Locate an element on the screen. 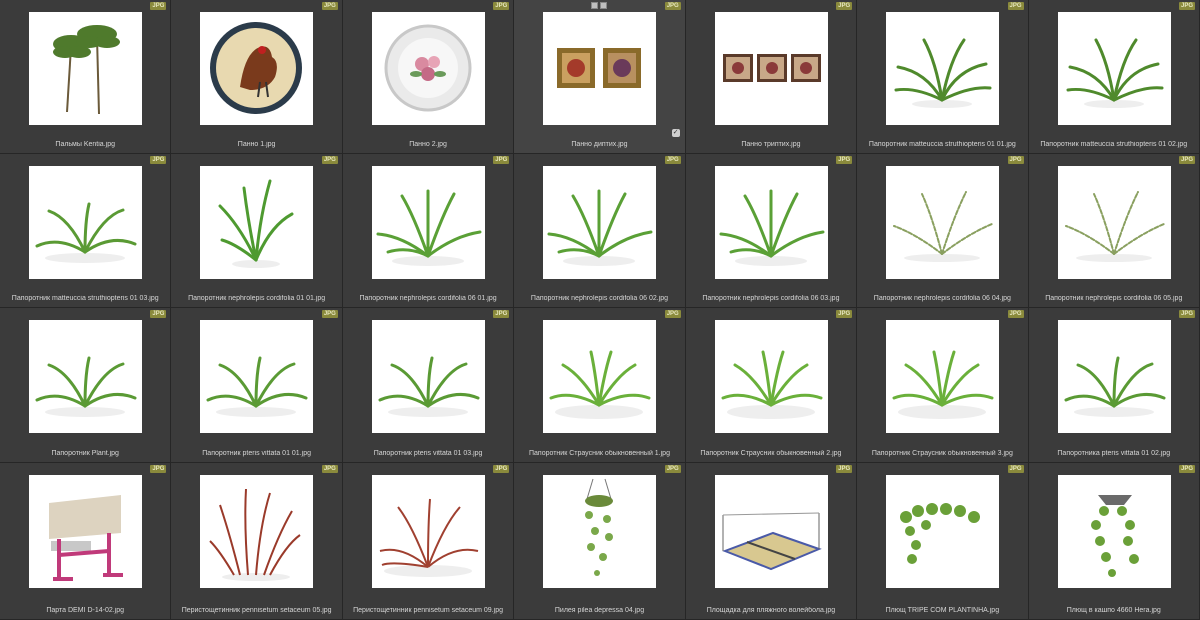  thumbnail-item: JPG Панно триптих.jpg is located at coordinates (771, 77).